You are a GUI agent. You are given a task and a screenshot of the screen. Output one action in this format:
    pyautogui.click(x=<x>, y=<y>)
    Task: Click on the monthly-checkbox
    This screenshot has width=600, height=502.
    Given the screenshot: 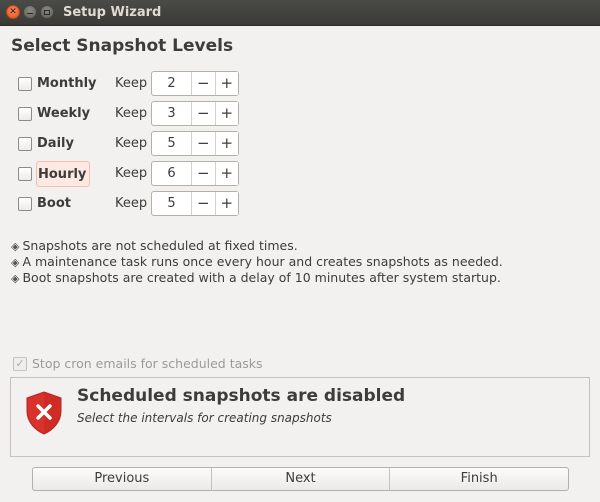 What is the action you would take?
    pyautogui.click(x=25, y=84)
    